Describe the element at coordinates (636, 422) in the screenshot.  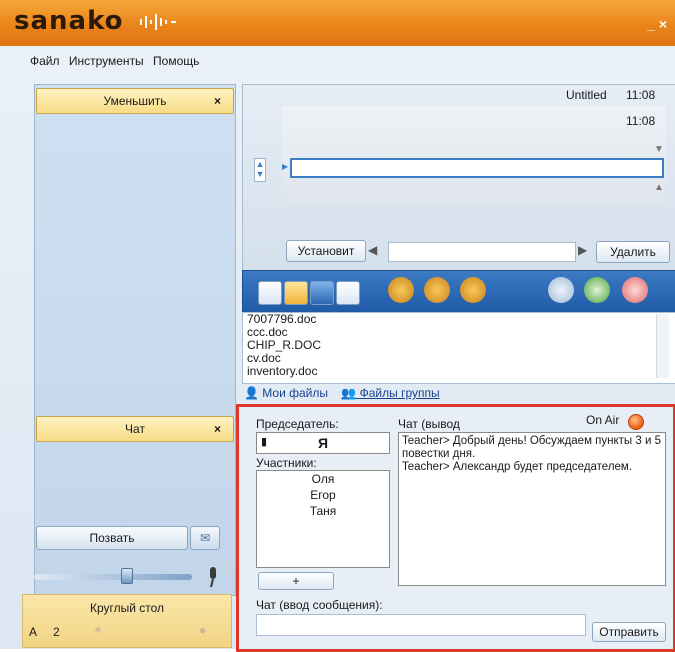
I see `on-air-indicator-icon` at that location.